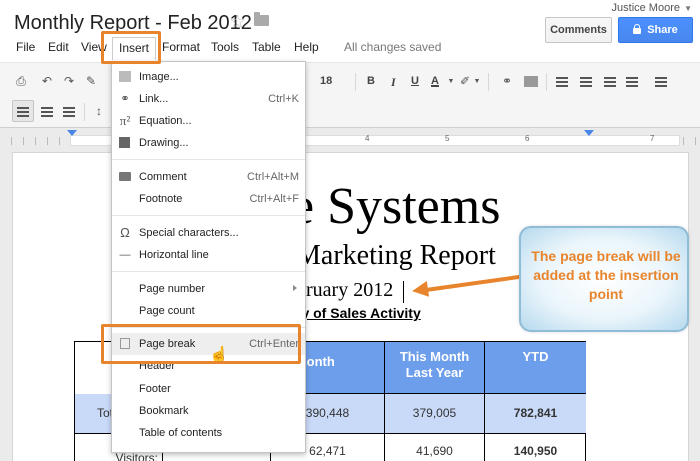  I want to click on redo-icon: ↷, so click(69, 81).